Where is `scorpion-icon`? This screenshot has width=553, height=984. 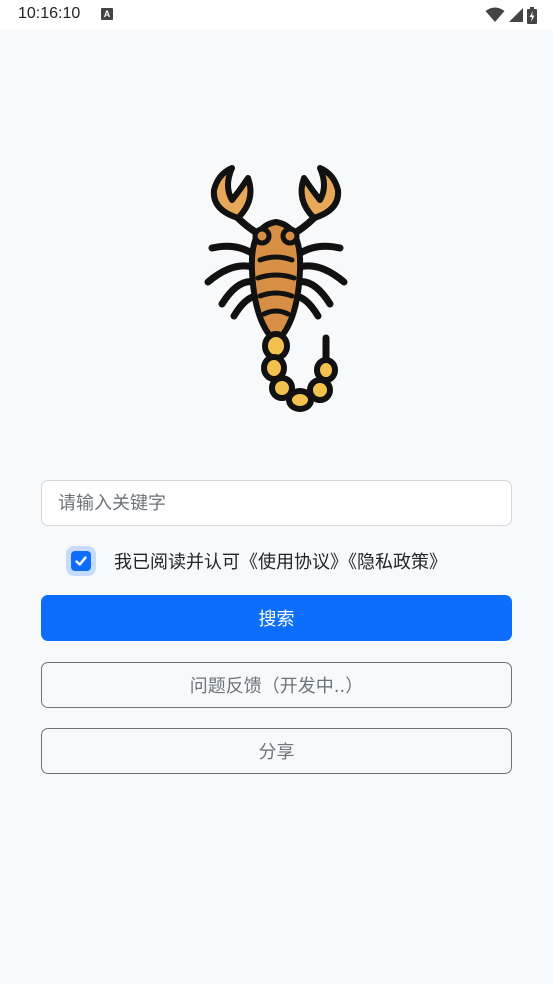 scorpion-icon is located at coordinates (276, 288).